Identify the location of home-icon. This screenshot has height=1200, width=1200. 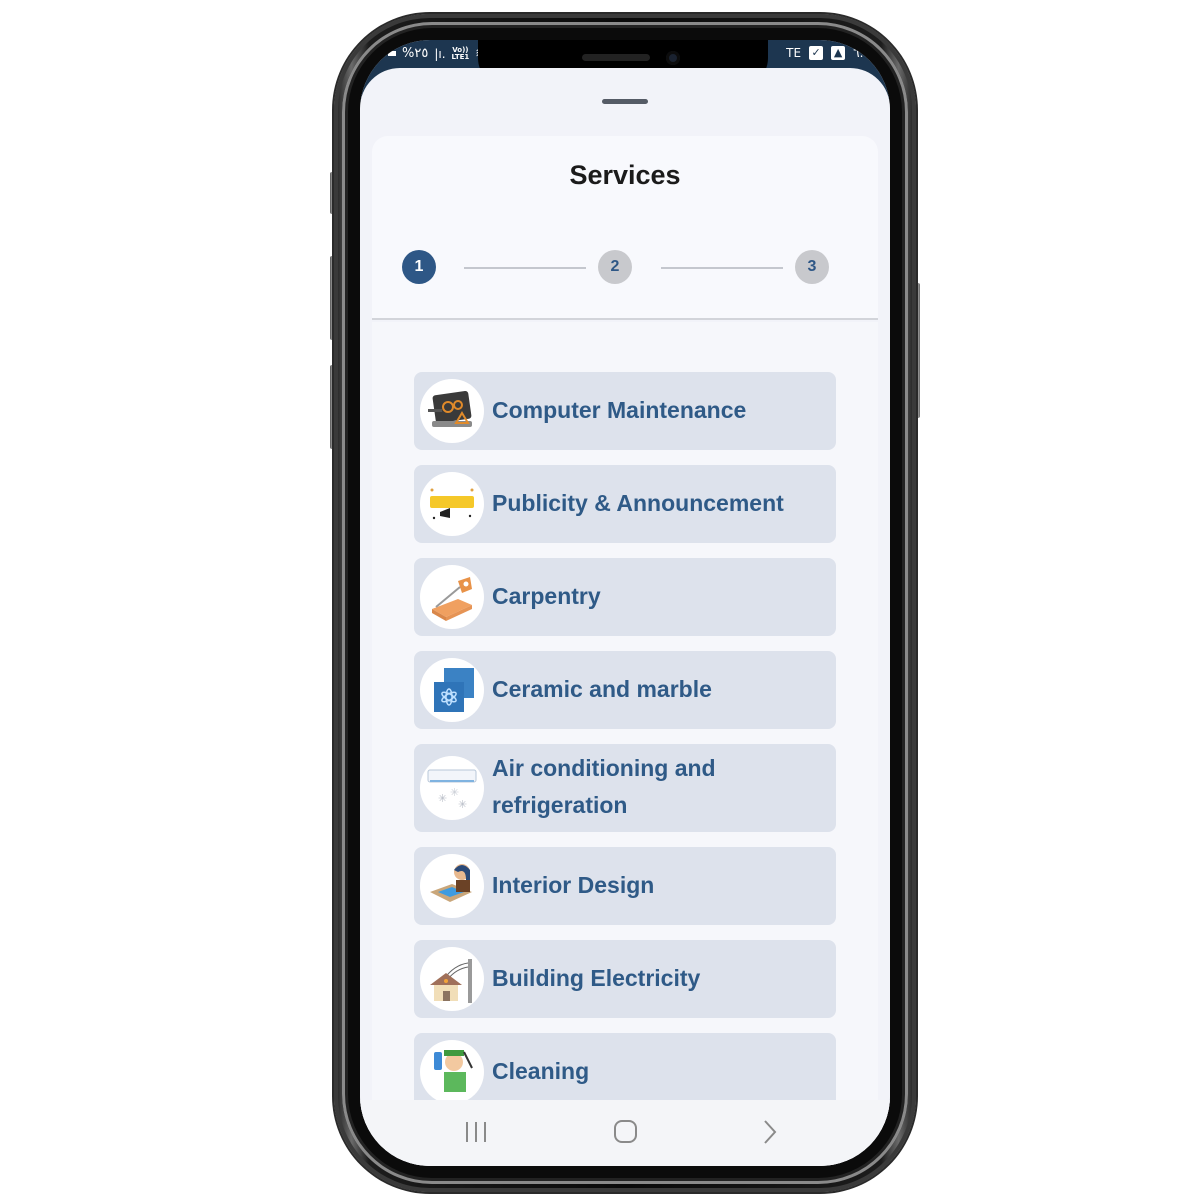
(625, 1131).